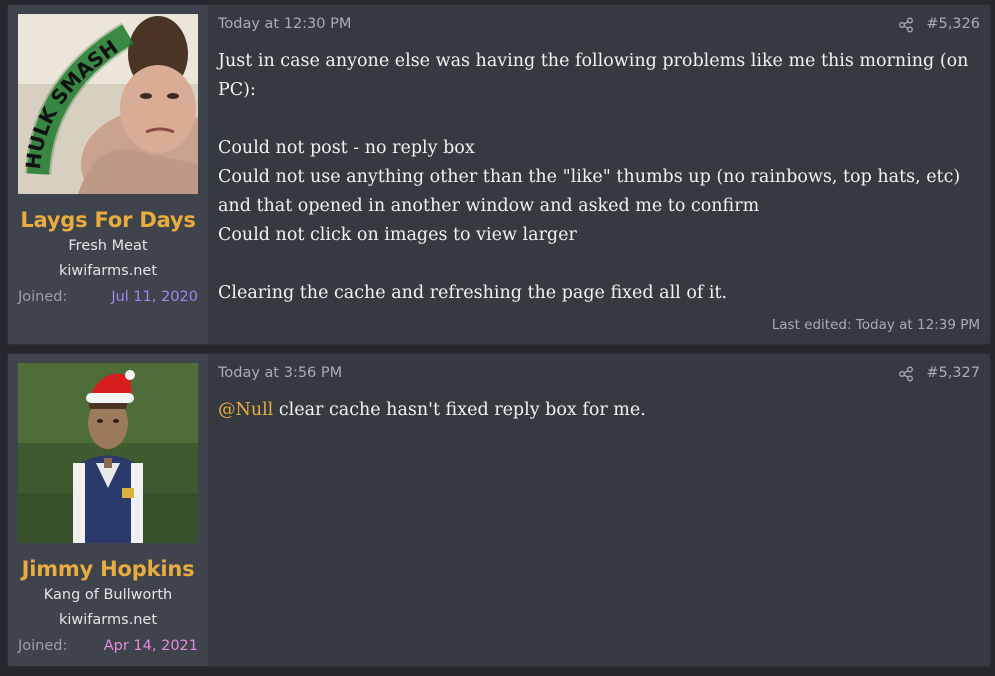 Image resolution: width=995 pixels, height=676 pixels. I want to click on last-edited: Last edited: Today at 12:39 PM, so click(875, 325).